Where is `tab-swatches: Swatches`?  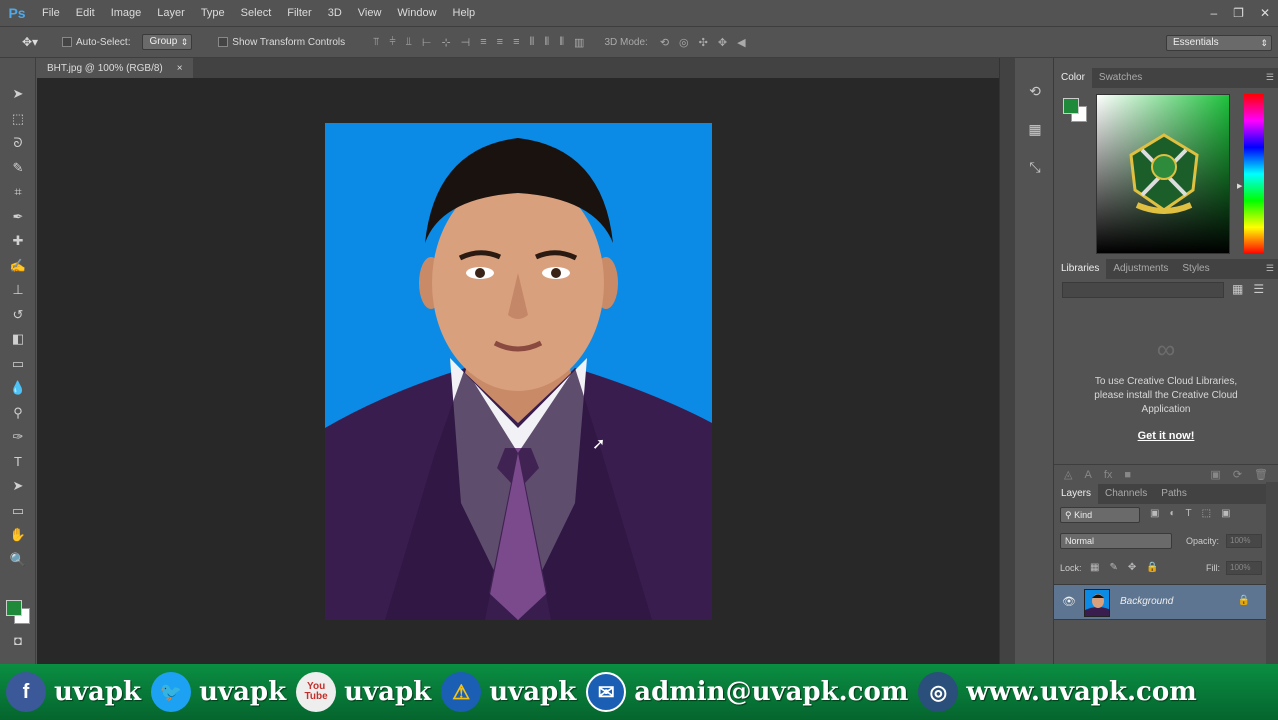
tab-swatches: Swatches is located at coordinates (1120, 78).